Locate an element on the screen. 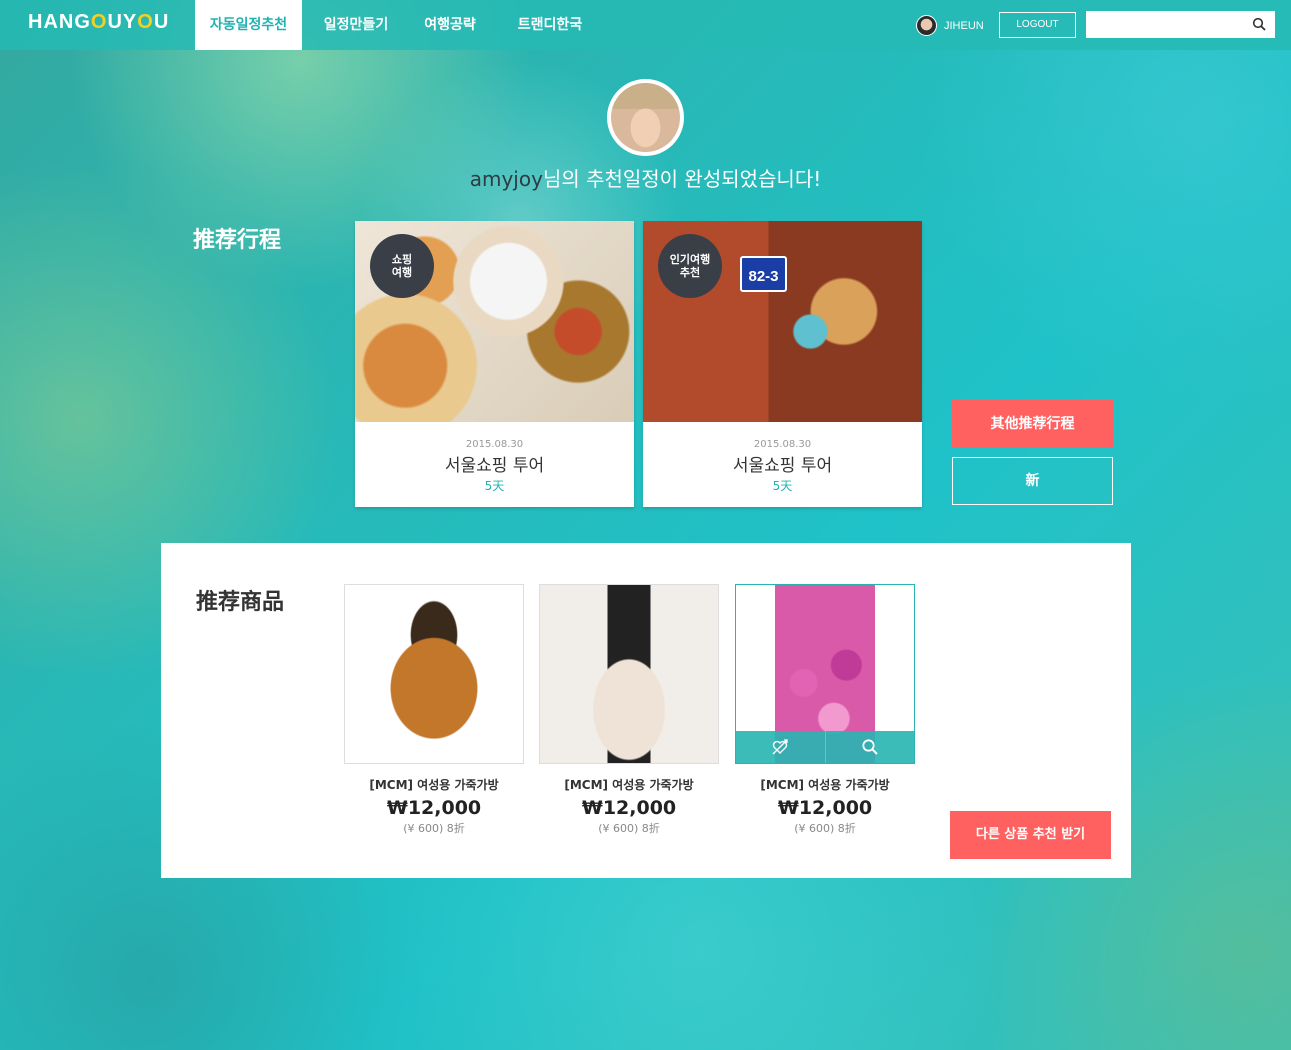 This screenshot has height=1050, width=1291. itinerary-photo: 82-3 인기여행 추천 is located at coordinates (782, 321).